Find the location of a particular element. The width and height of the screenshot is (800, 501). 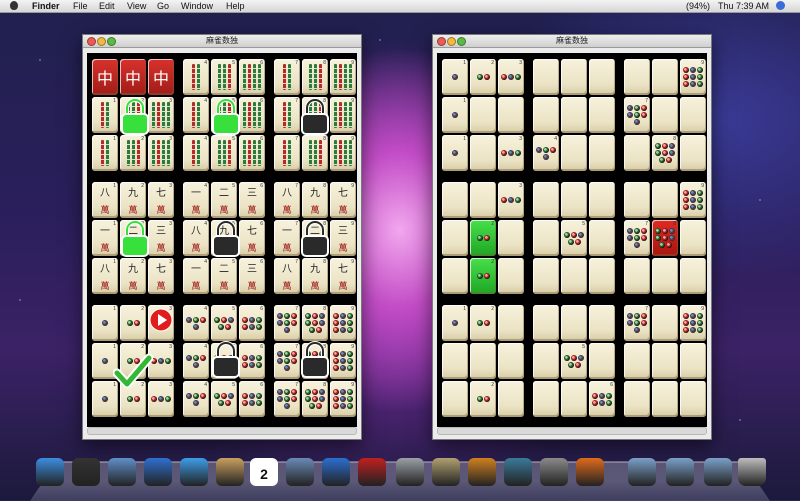

battery-status: (94%) is located at coordinates (698, 6).